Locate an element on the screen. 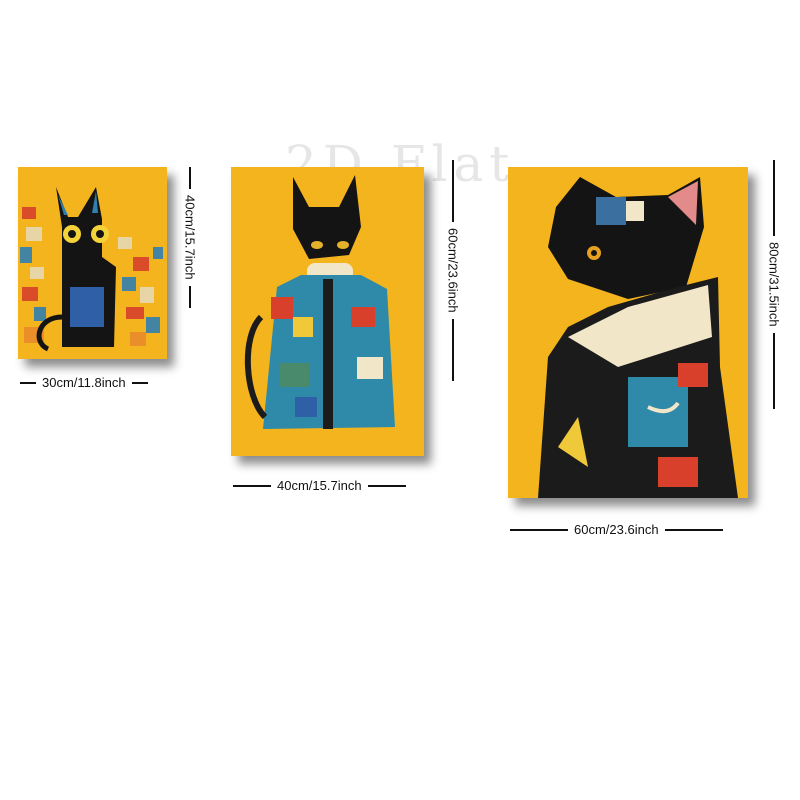 The width and height of the screenshot is (800, 800). large-height-label: 80cm/31.5inch is located at coordinates (774, 284).